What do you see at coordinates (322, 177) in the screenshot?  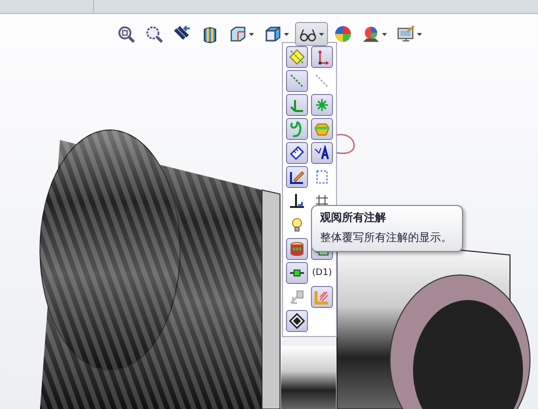 I see `dashed-box-icon` at bounding box center [322, 177].